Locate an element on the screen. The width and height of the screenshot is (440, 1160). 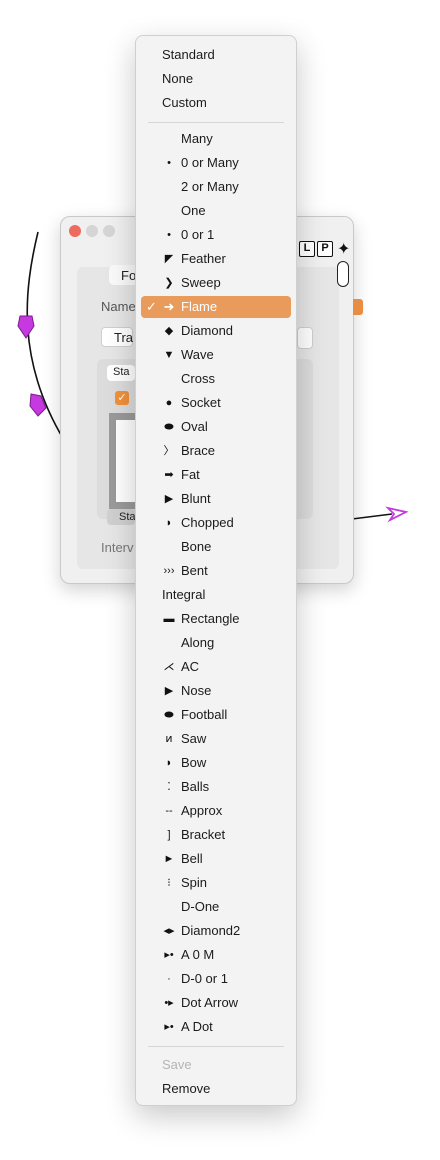
menu-item-label: Many is located at coordinates (197, 138).